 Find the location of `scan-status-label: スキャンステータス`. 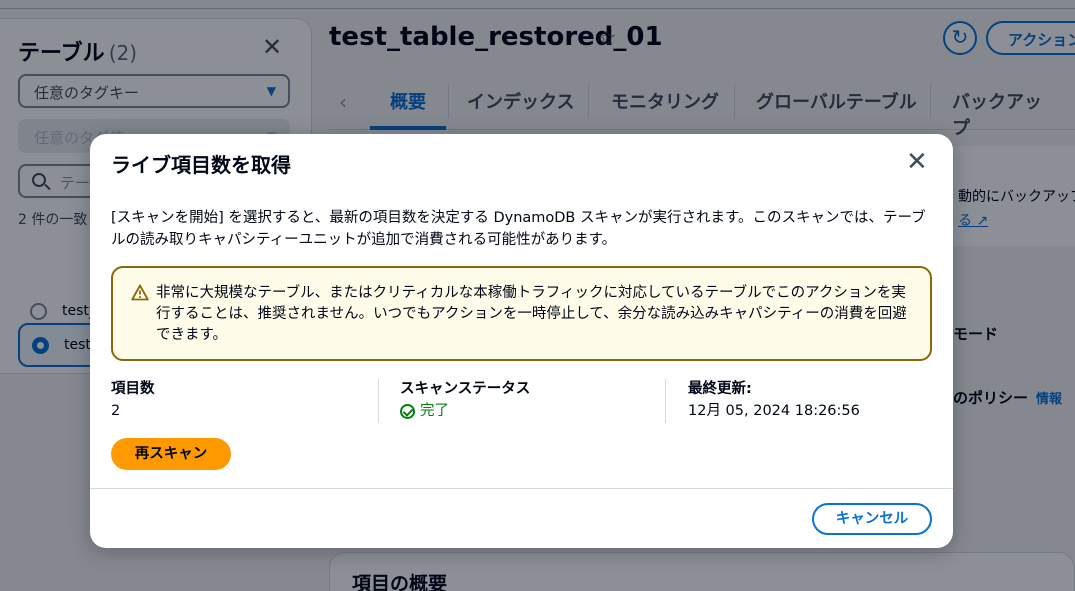

scan-status-label: スキャンステータス is located at coordinates (465, 389).